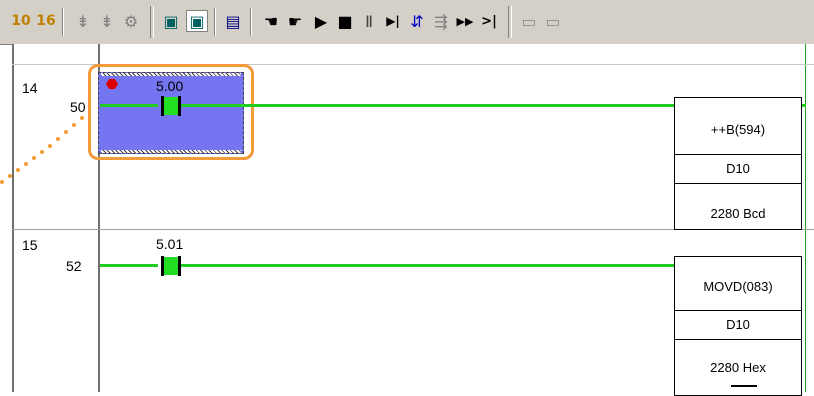 Image resolution: width=814 pixels, height=396 pixels. What do you see at coordinates (21, 21) in the screenshot?
I see `online-monitor-icon: 10` at bounding box center [21, 21].